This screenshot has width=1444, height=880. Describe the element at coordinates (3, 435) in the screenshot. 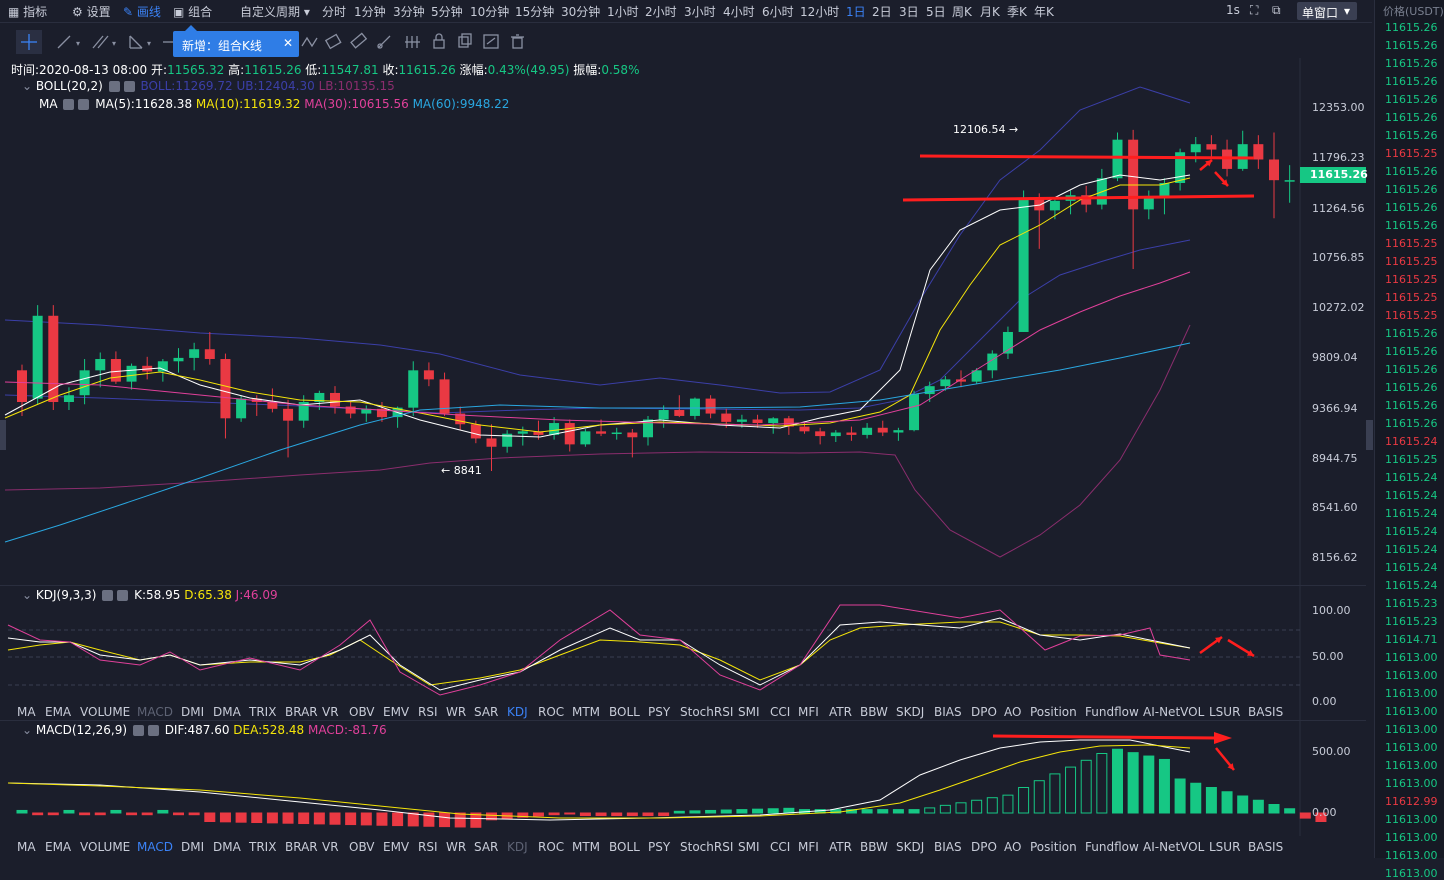

I see `left-collapse-handle` at that location.